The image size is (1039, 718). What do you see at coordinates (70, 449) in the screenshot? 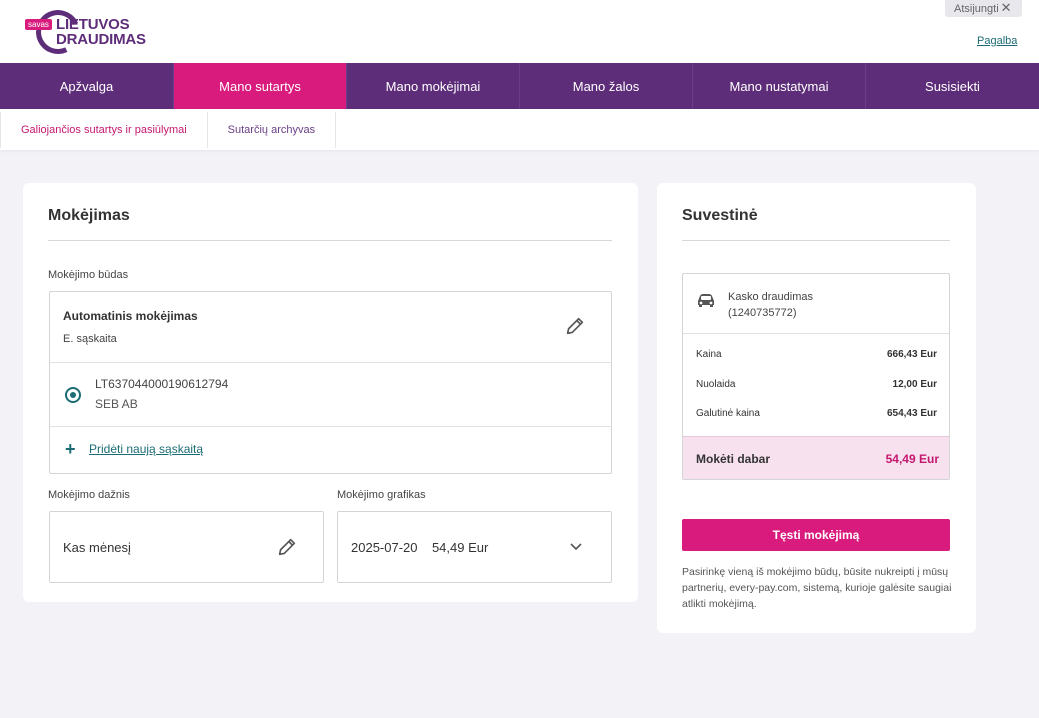
I see `plus-icon: +` at bounding box center [70, 449].